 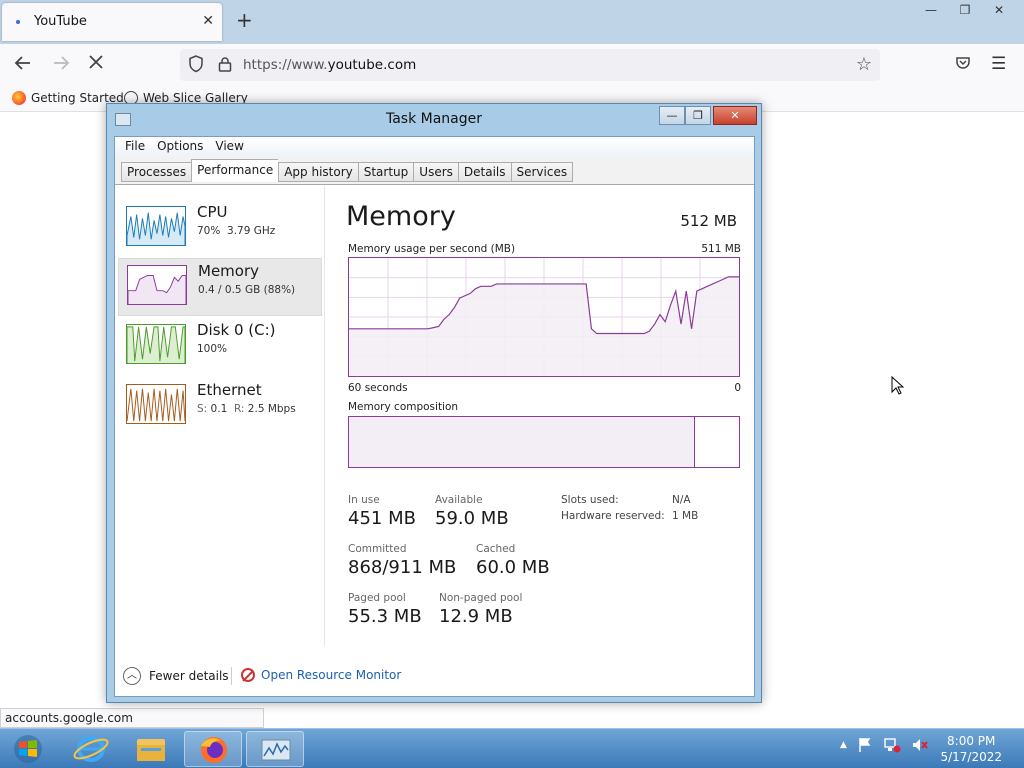 What do you see at coordinates (385, 172) in the screenshot?
I see `tab-startup: Startup` at bounding box center [385, 172].